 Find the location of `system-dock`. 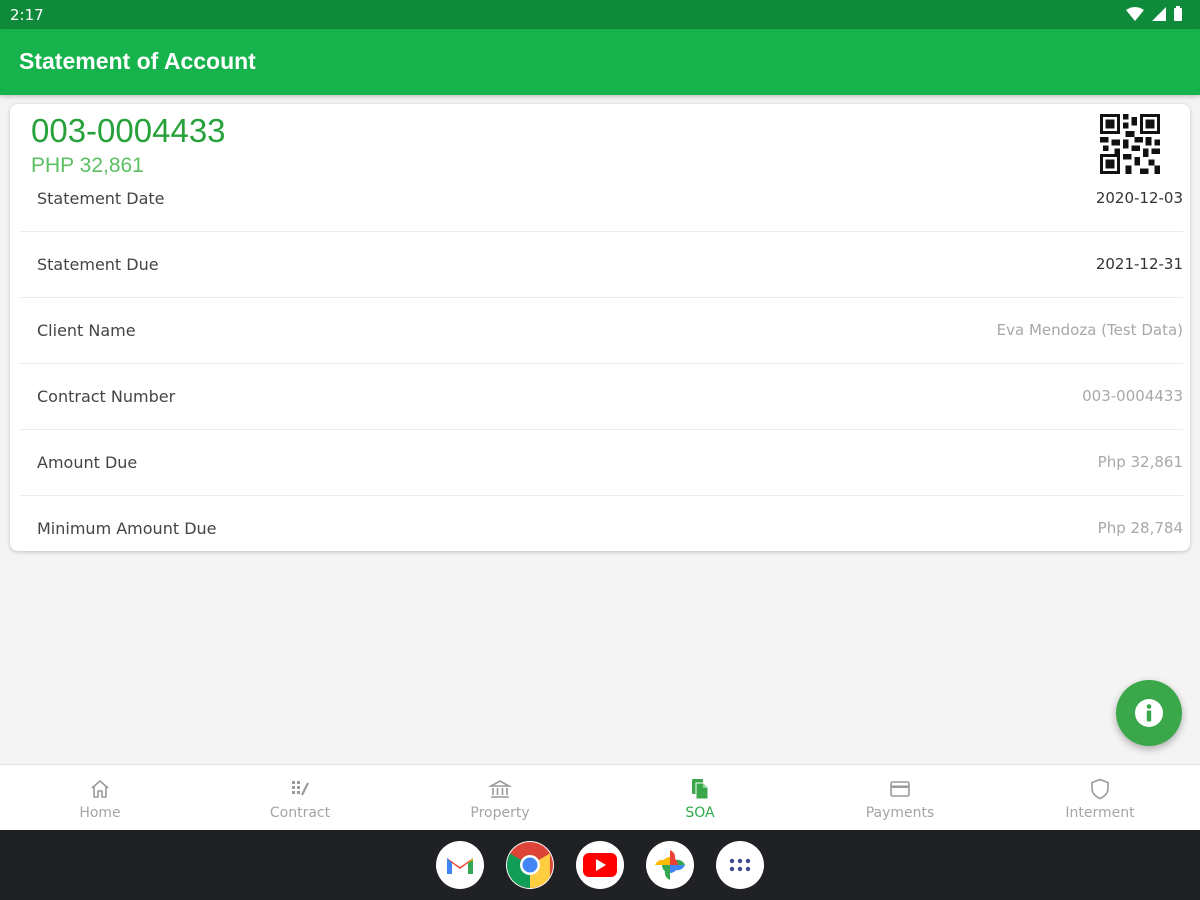

system-dock is located at coordinates (600, 865).